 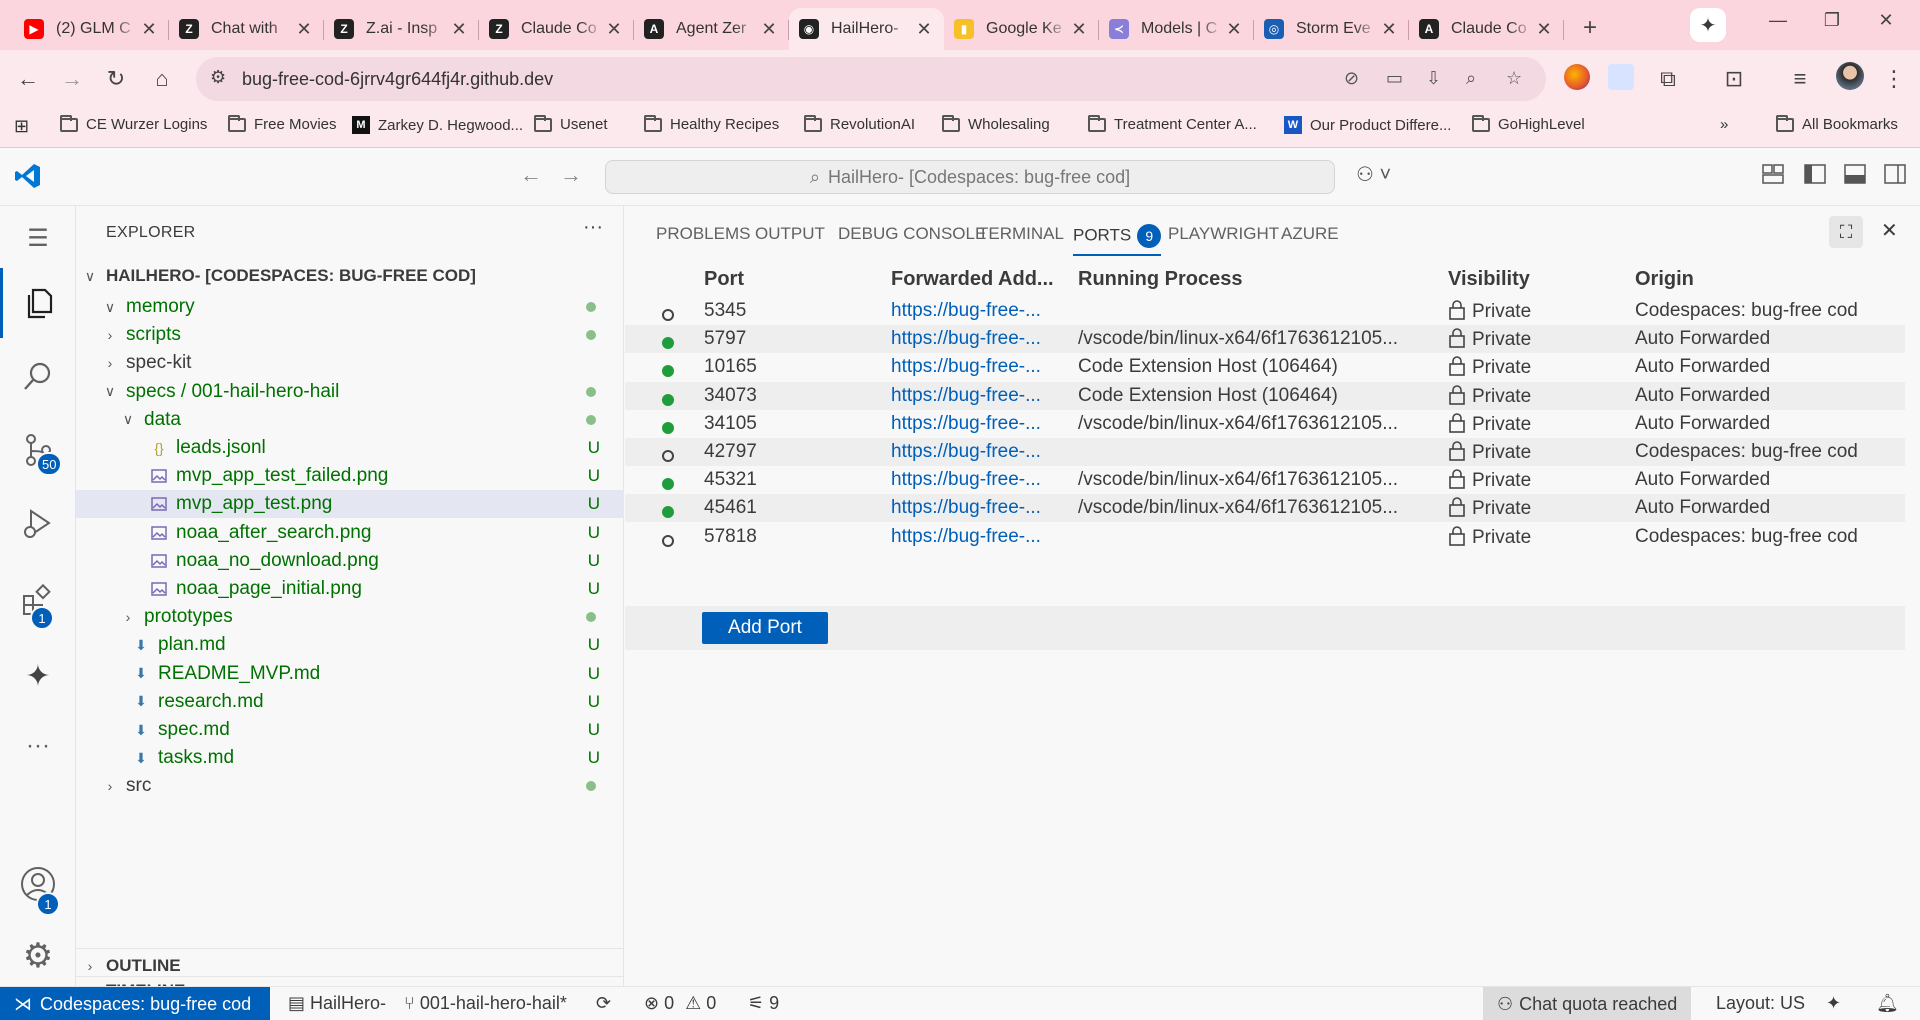 I want to click on chrome-menu-icon: ⋮, so click(x=1894, y=79).